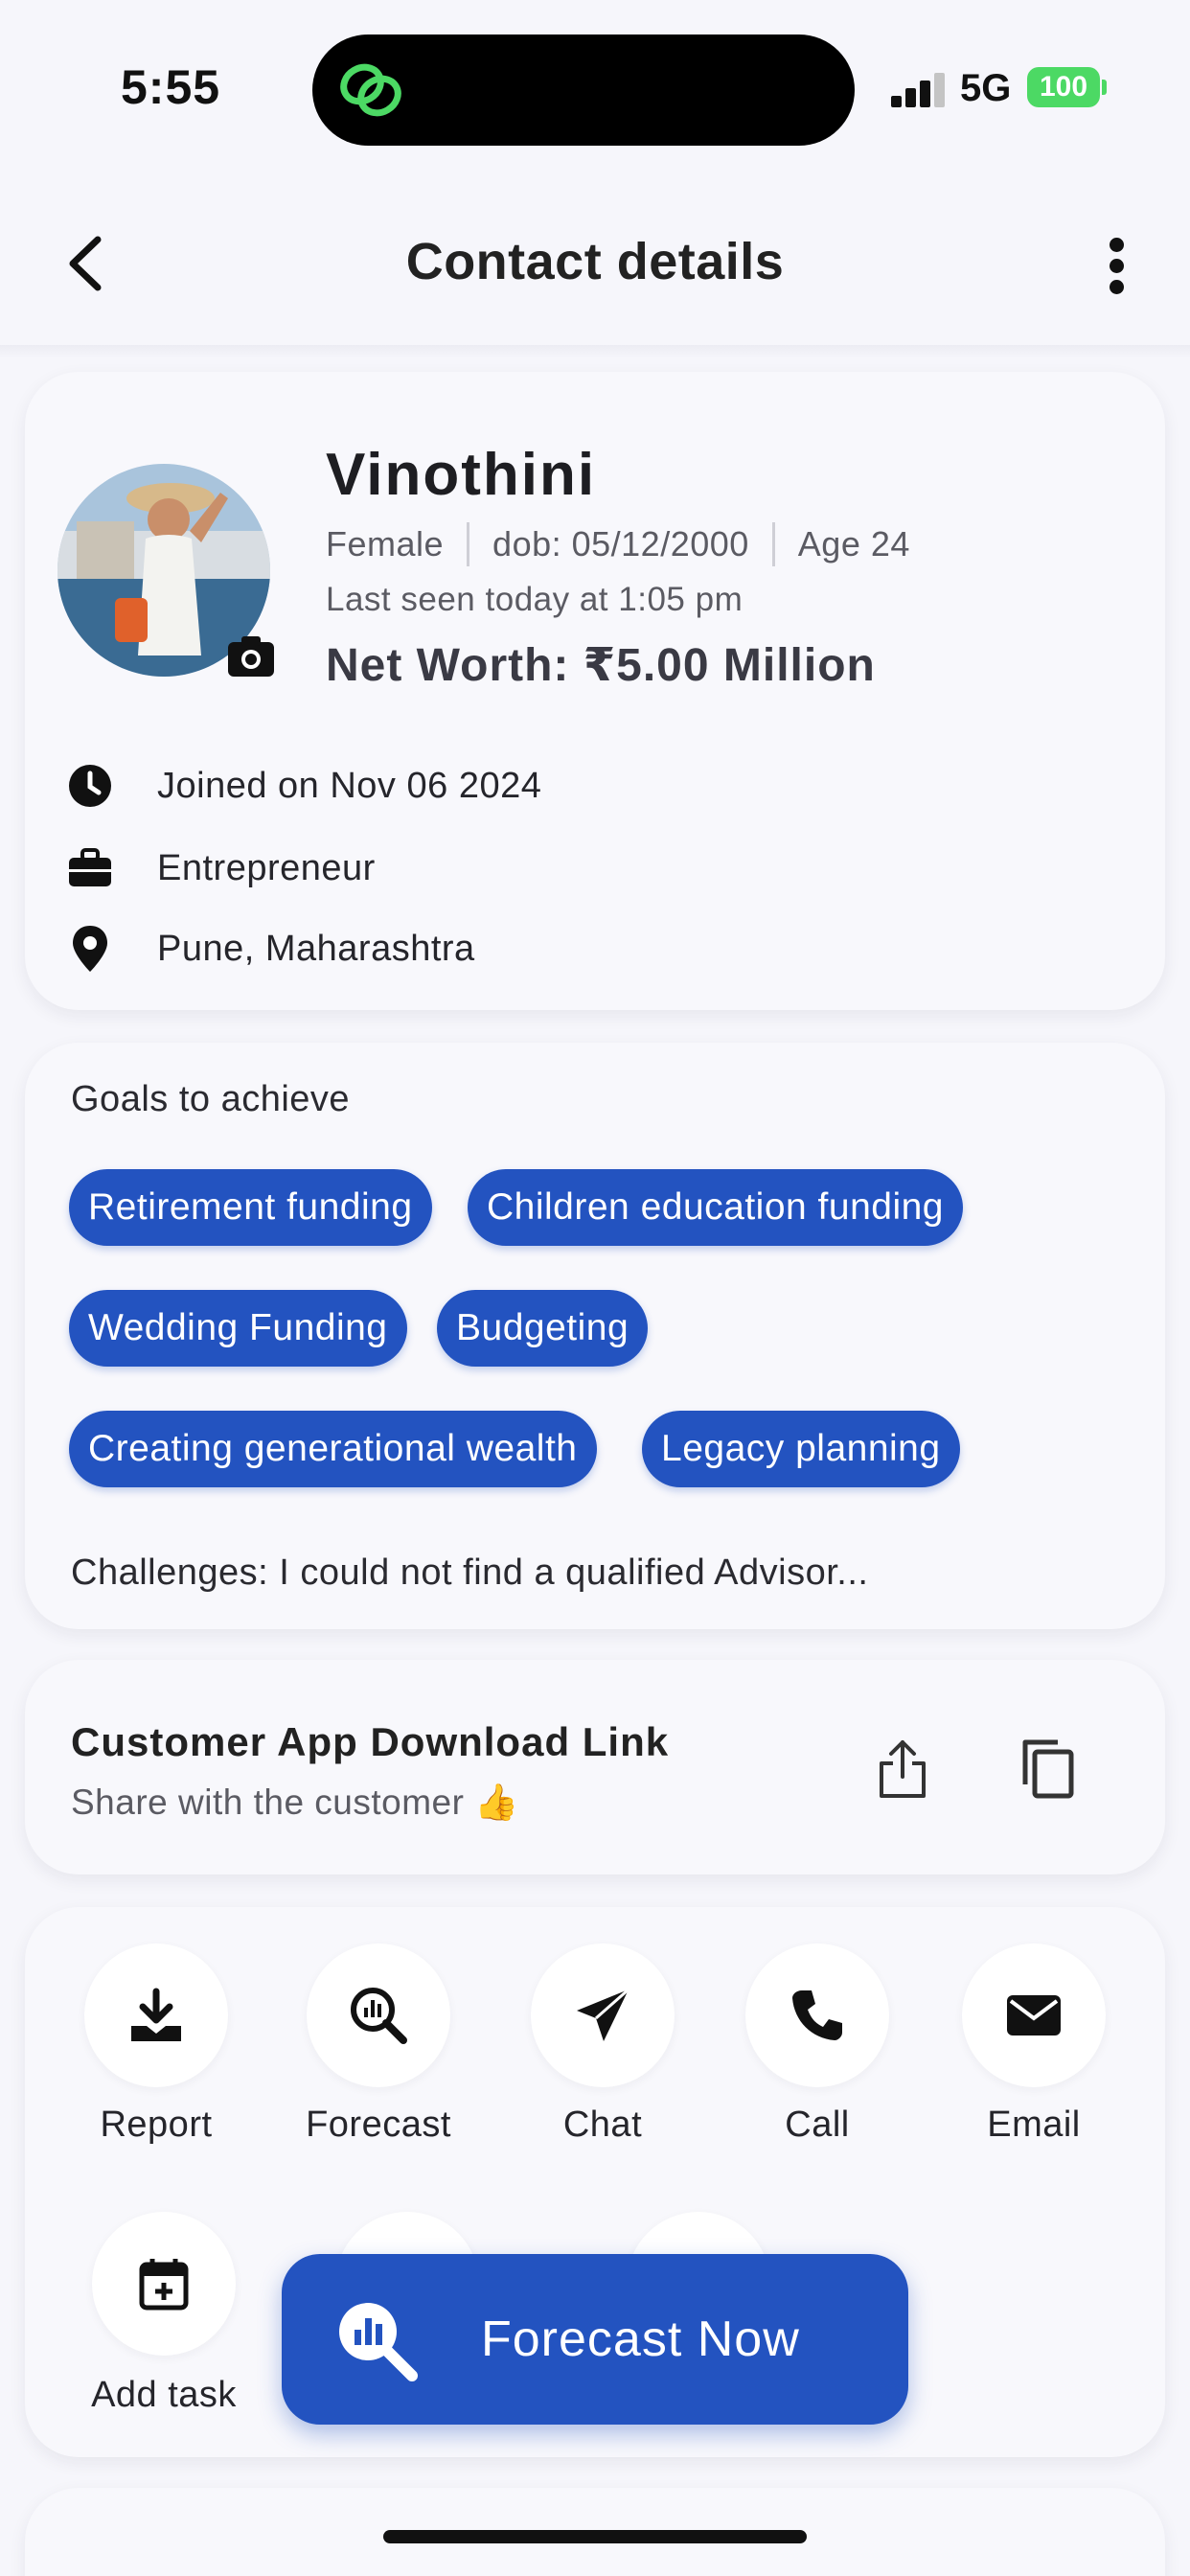  Describe the element at coordinates (461, 475) in the screenshot. I see `contact-name: Vinothini` at that location.